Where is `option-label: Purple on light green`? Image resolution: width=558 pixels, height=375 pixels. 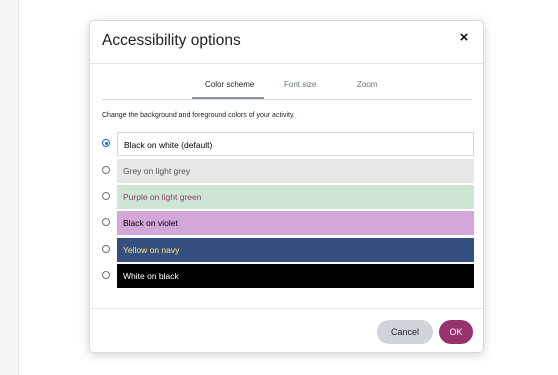 option-label: Purple on light green is located at coordinates (295, 197).